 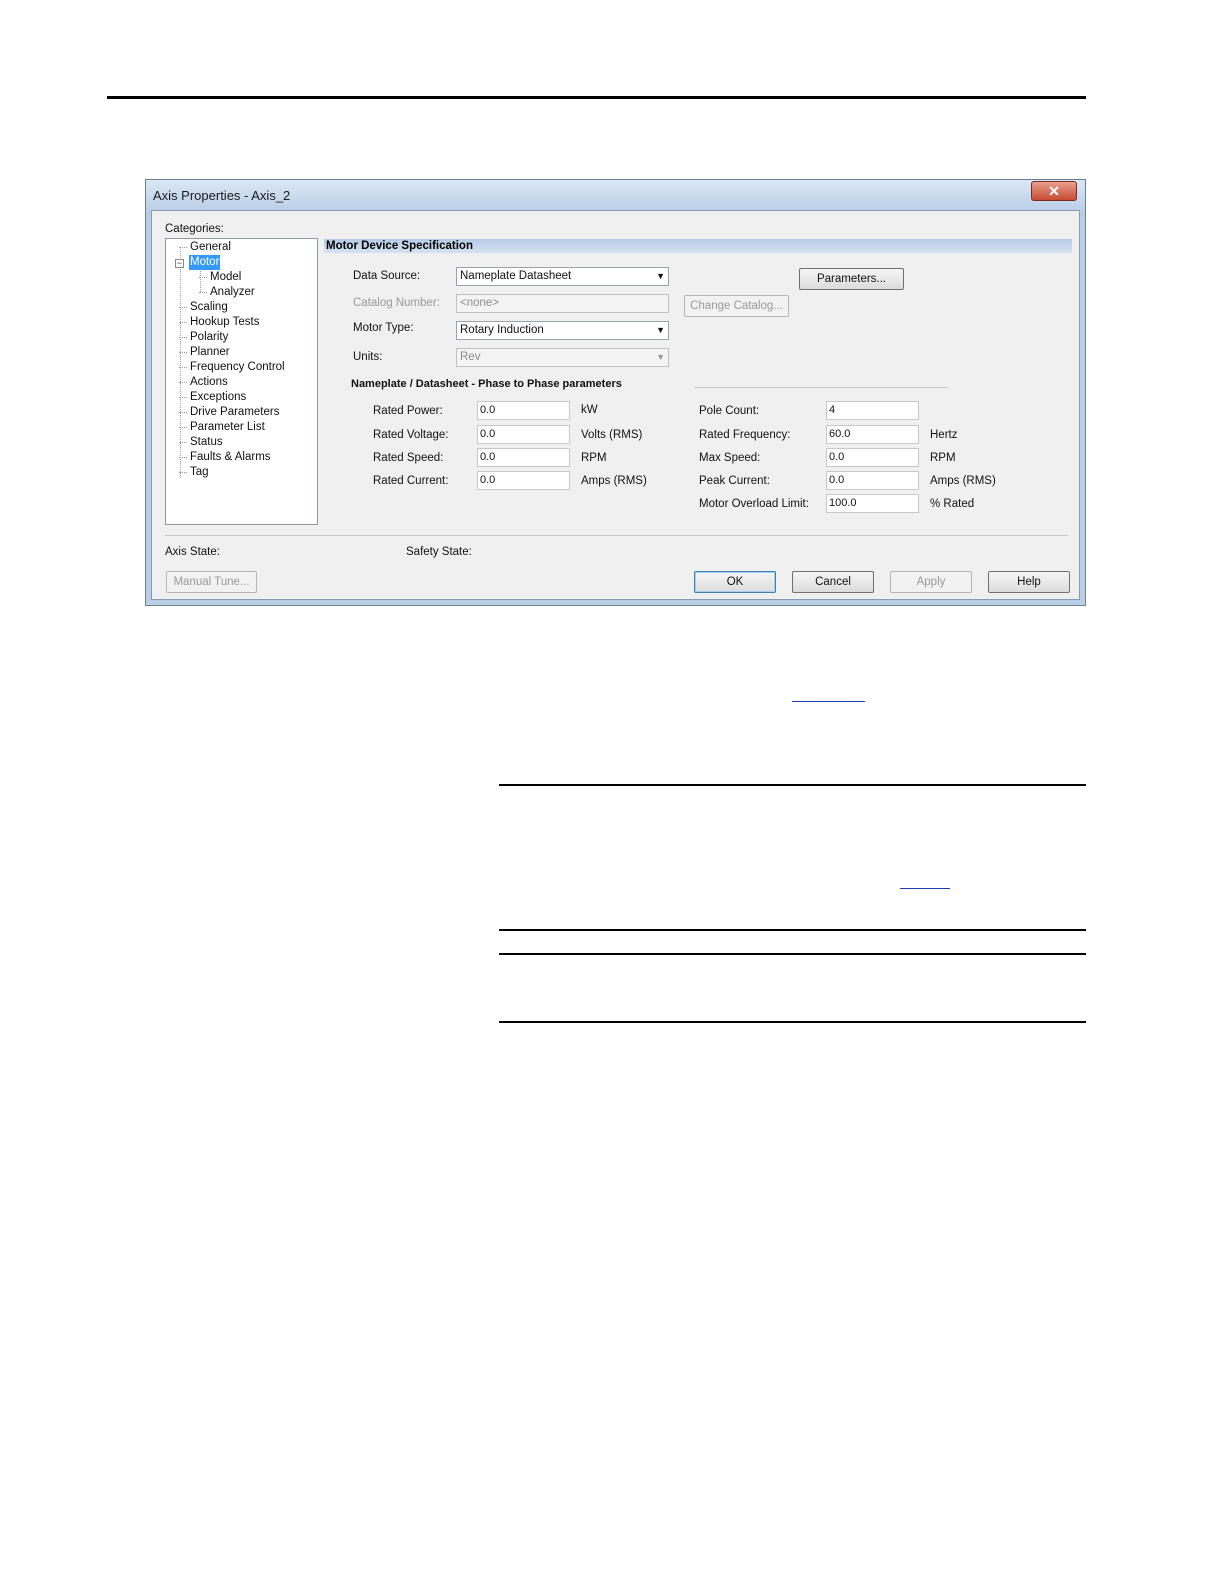 What do you see at coordinates (399, 246) in the screenshot?
I see `section-header-title: Motor Device Specification` at bounding box center [399, 246].